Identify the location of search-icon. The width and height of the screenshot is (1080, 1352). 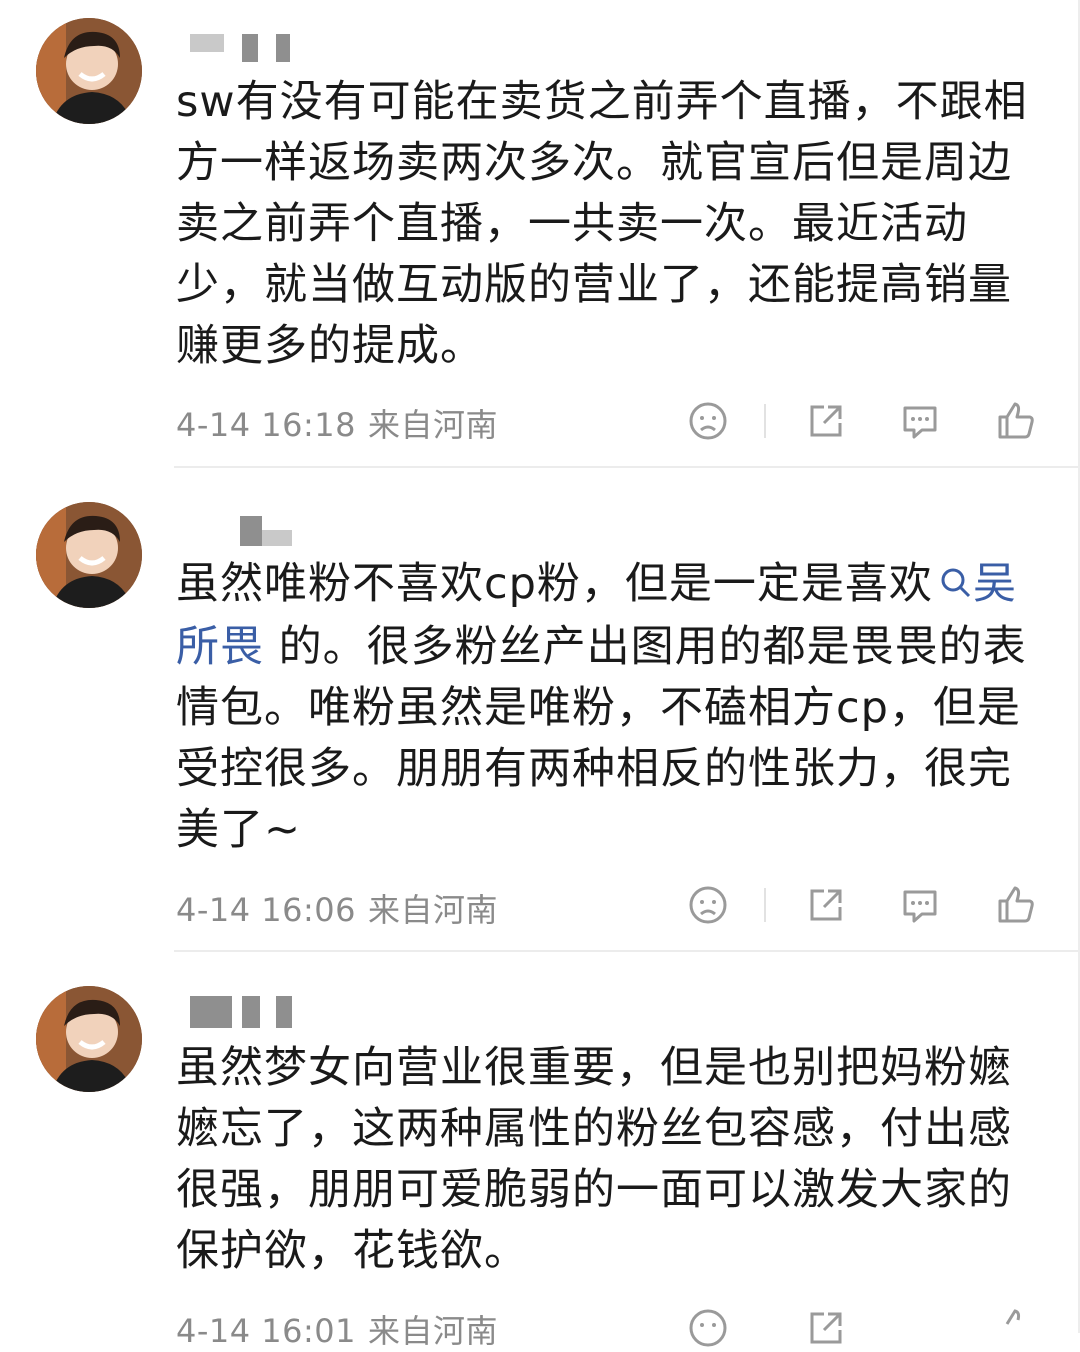
(956, 586).